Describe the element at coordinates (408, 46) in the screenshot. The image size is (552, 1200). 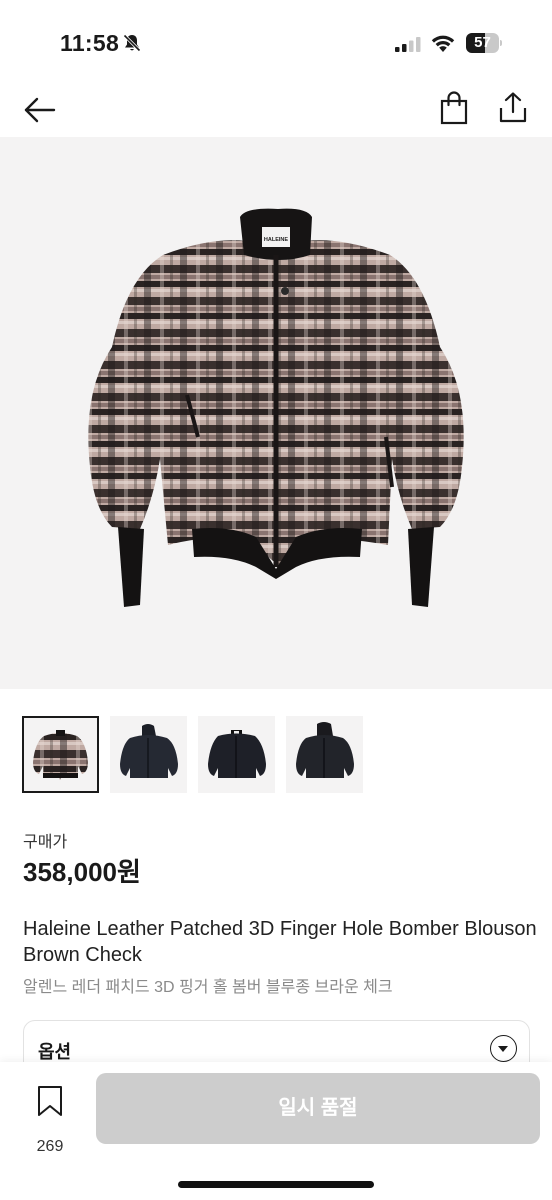
I see `signal-icon` at that location.